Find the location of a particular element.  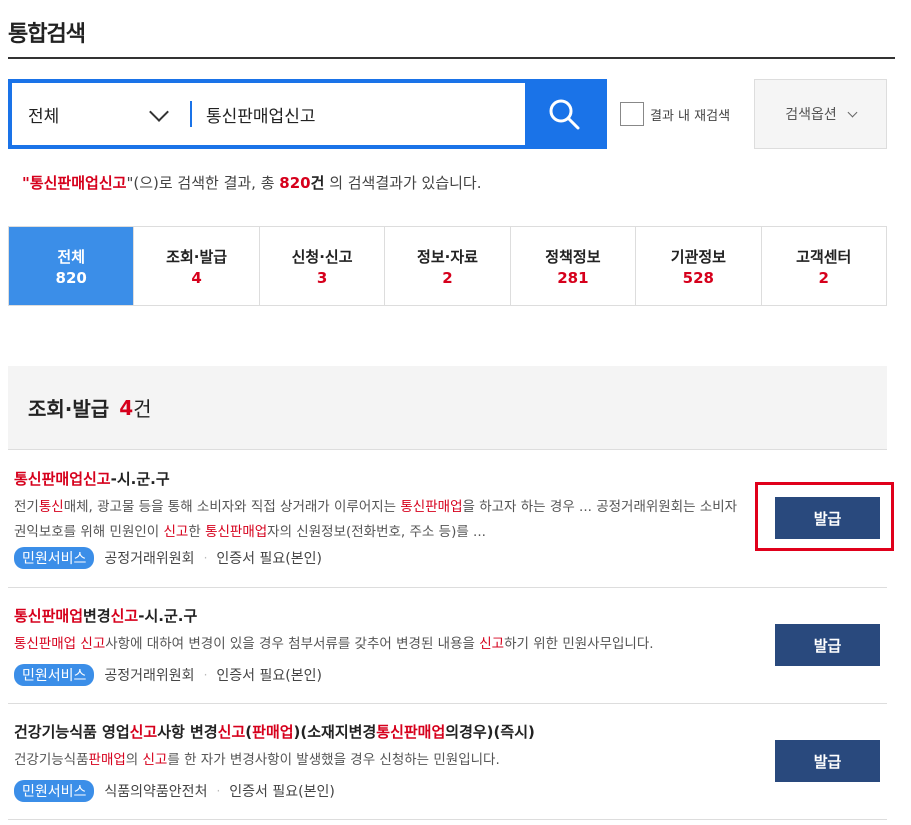

tab-lookup-issue: 조회·발급 4 is located at coordinates (197, 266).